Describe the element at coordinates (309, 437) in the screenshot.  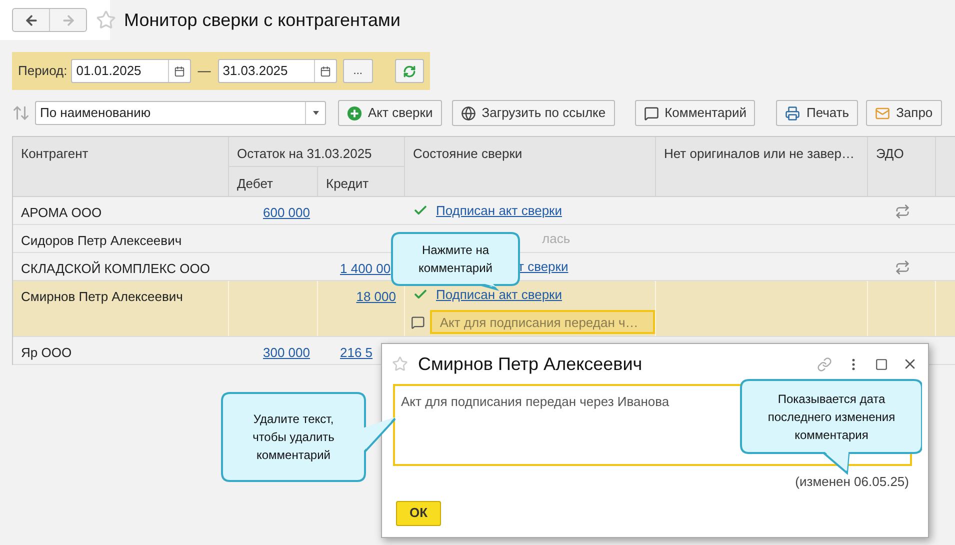
I see `hint-tooltip: Удалите текст, чтобы удалить комментарий` at that location.